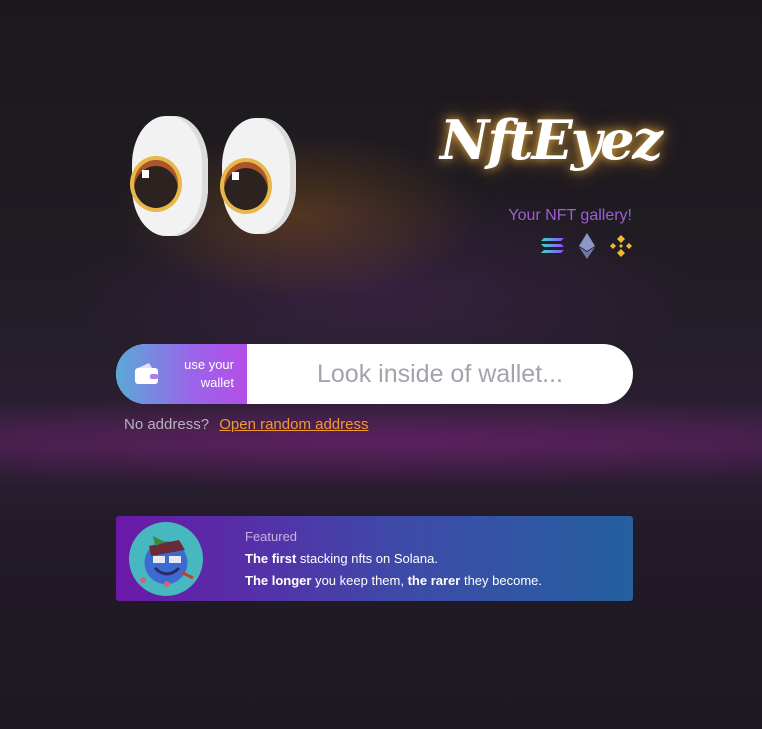 The width and height of the screenshot is (762, 729). What do you see at coordinates (271, 536) in the screenshot?
I see `featured-label: Featured` at bounding box center [271, 536].